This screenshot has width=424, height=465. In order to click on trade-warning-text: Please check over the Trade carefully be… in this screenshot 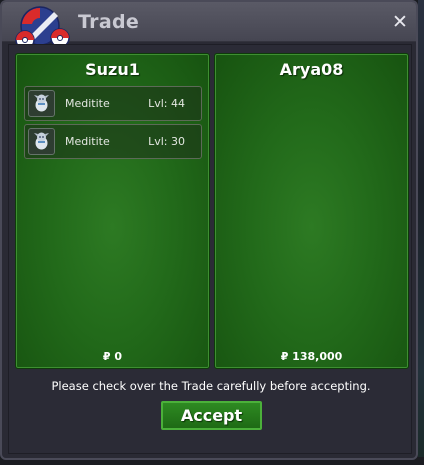, I will do `click(211, 386)`.